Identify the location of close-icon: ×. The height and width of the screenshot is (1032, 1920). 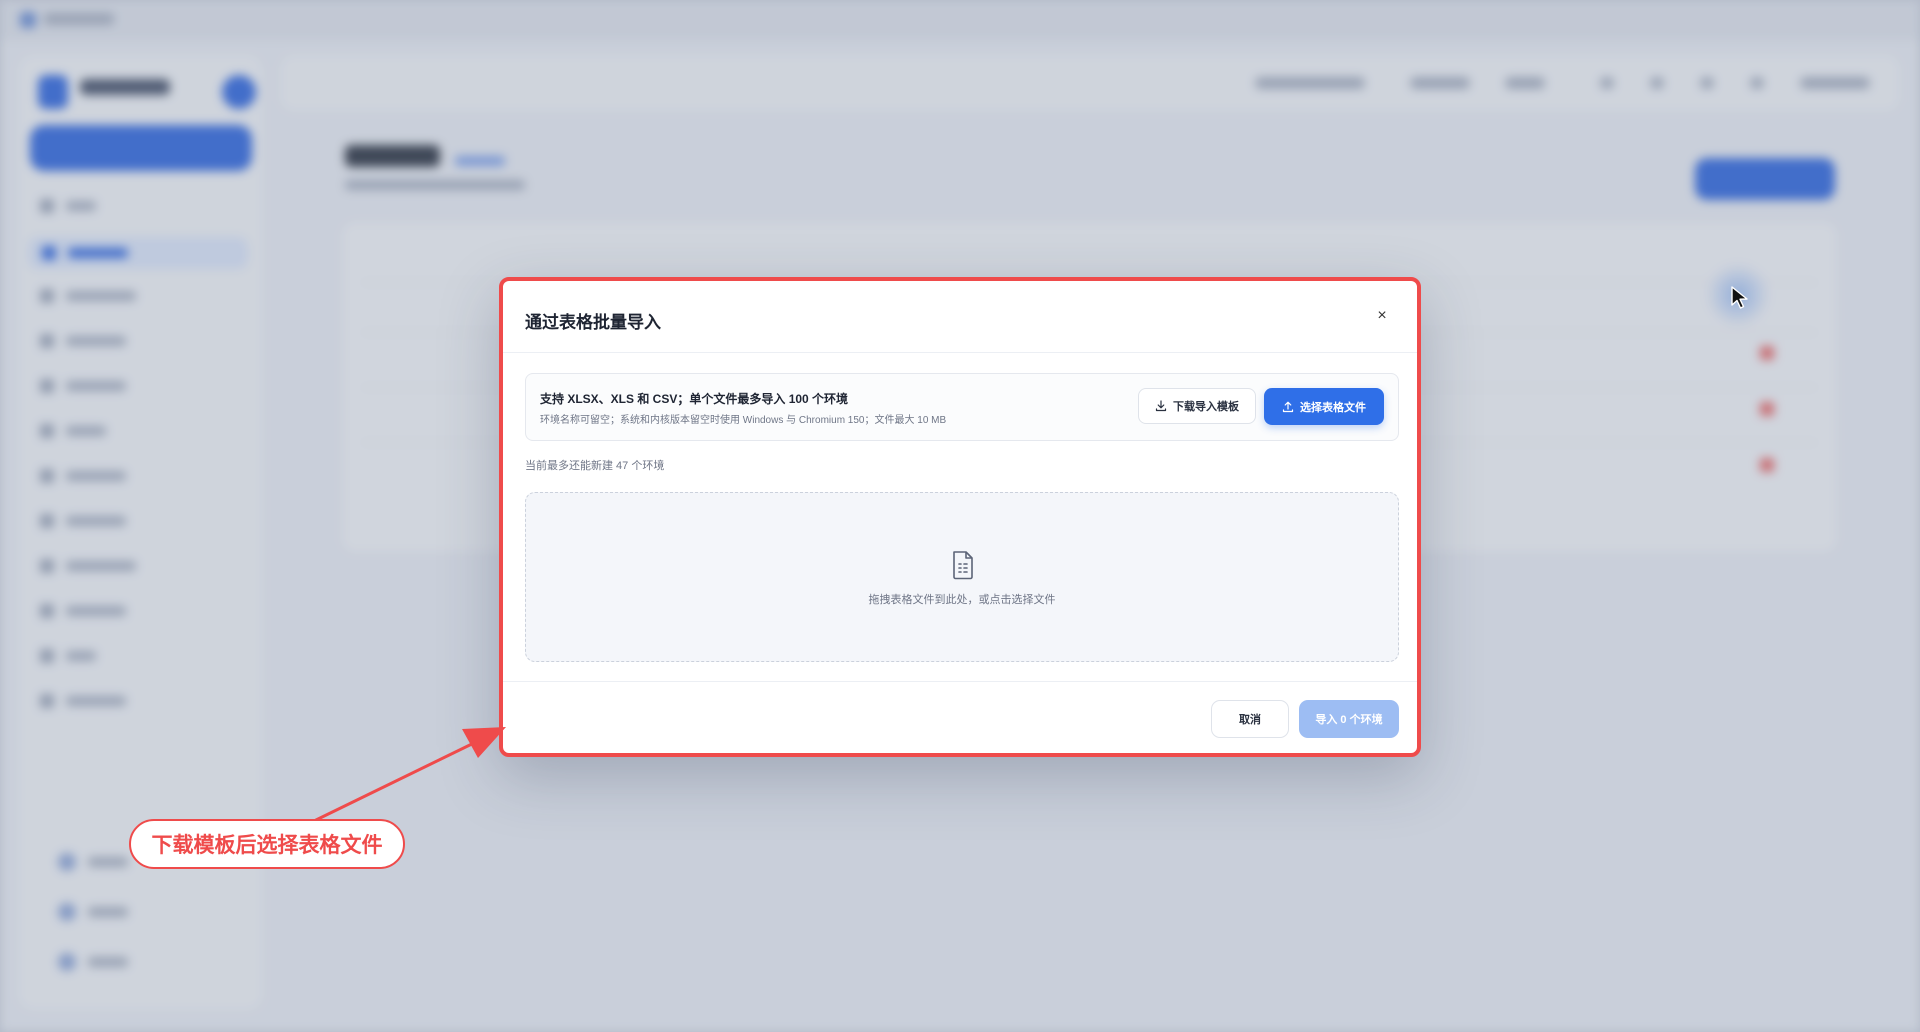
(1382, 316).